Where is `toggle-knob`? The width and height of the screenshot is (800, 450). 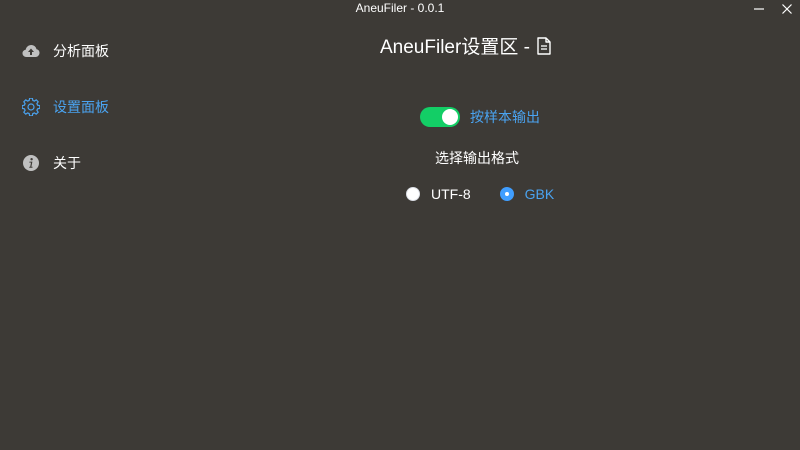
toggle-knob is located at coordinates (450, 117).